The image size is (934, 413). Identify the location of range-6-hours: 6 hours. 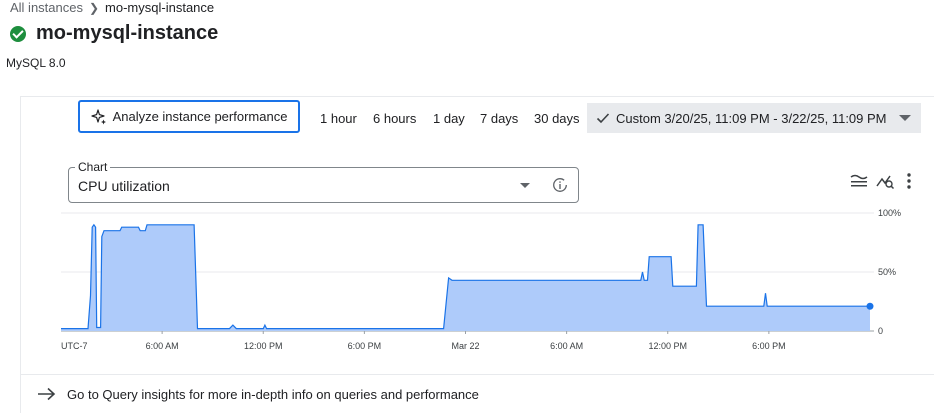
(394, 118).